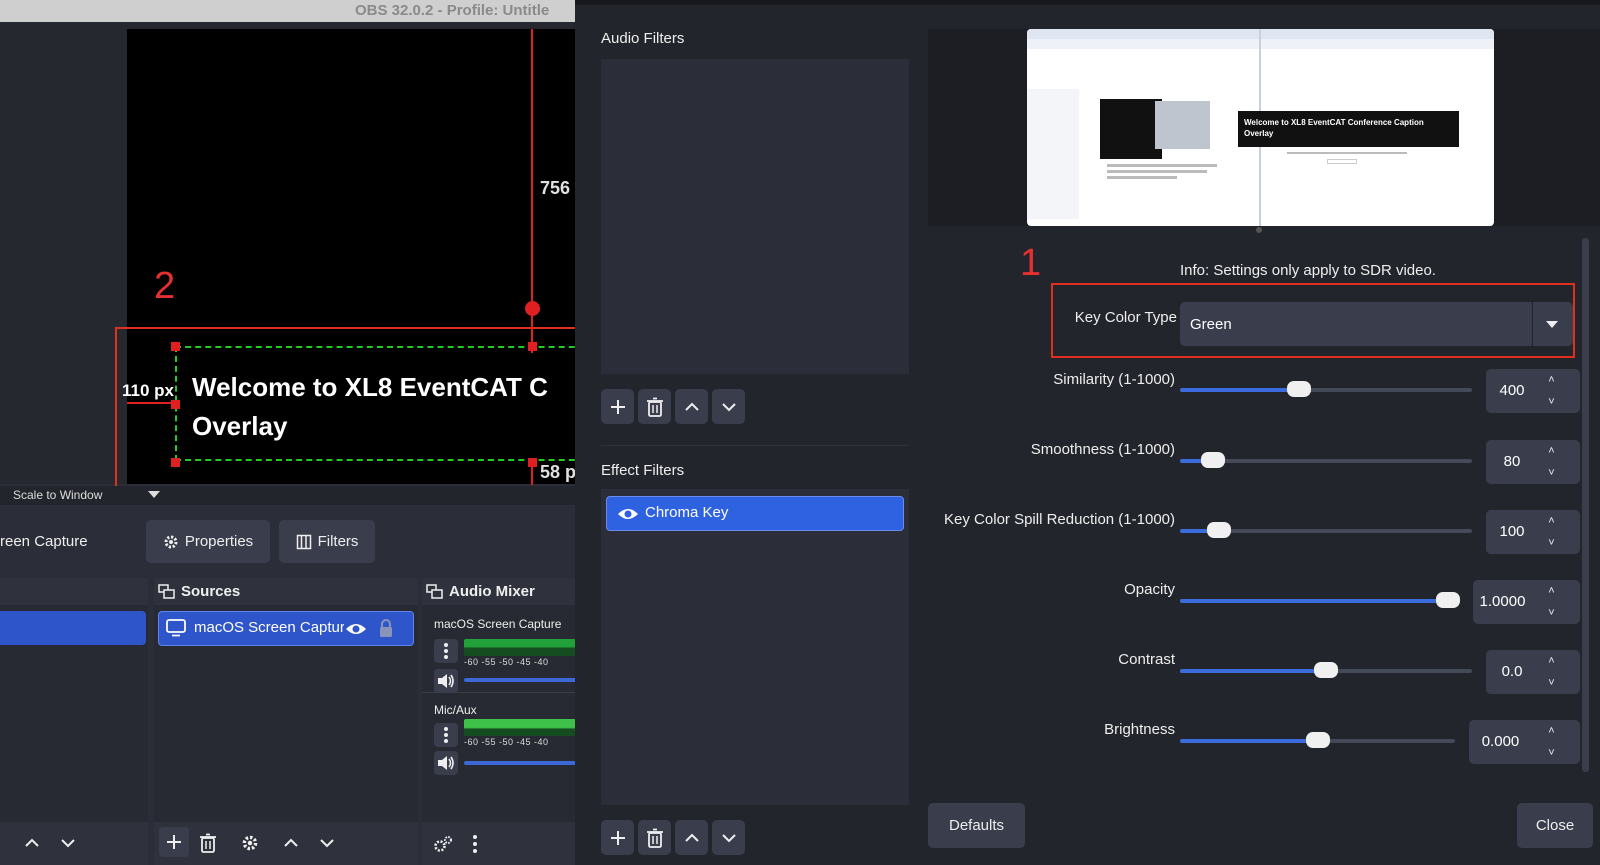 The width and height of the screenshot is (1600, 865). I want to click on scale-dropdown-label: Scale to Window, so click(58, 495).